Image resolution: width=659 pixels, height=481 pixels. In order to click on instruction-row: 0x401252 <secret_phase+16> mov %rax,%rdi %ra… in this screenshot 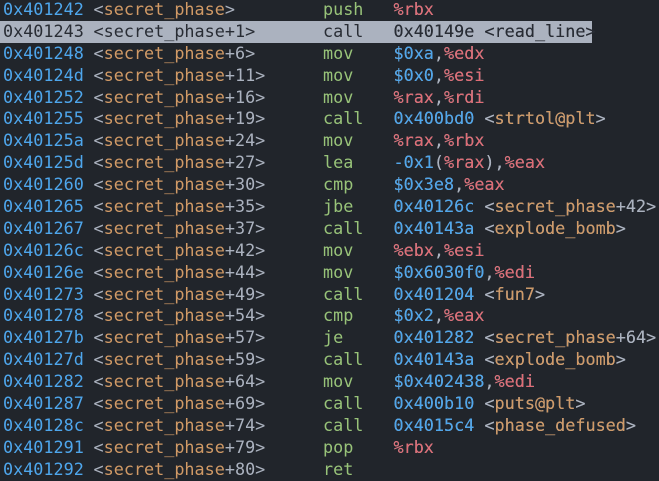, I will do `click(297, 98)`.